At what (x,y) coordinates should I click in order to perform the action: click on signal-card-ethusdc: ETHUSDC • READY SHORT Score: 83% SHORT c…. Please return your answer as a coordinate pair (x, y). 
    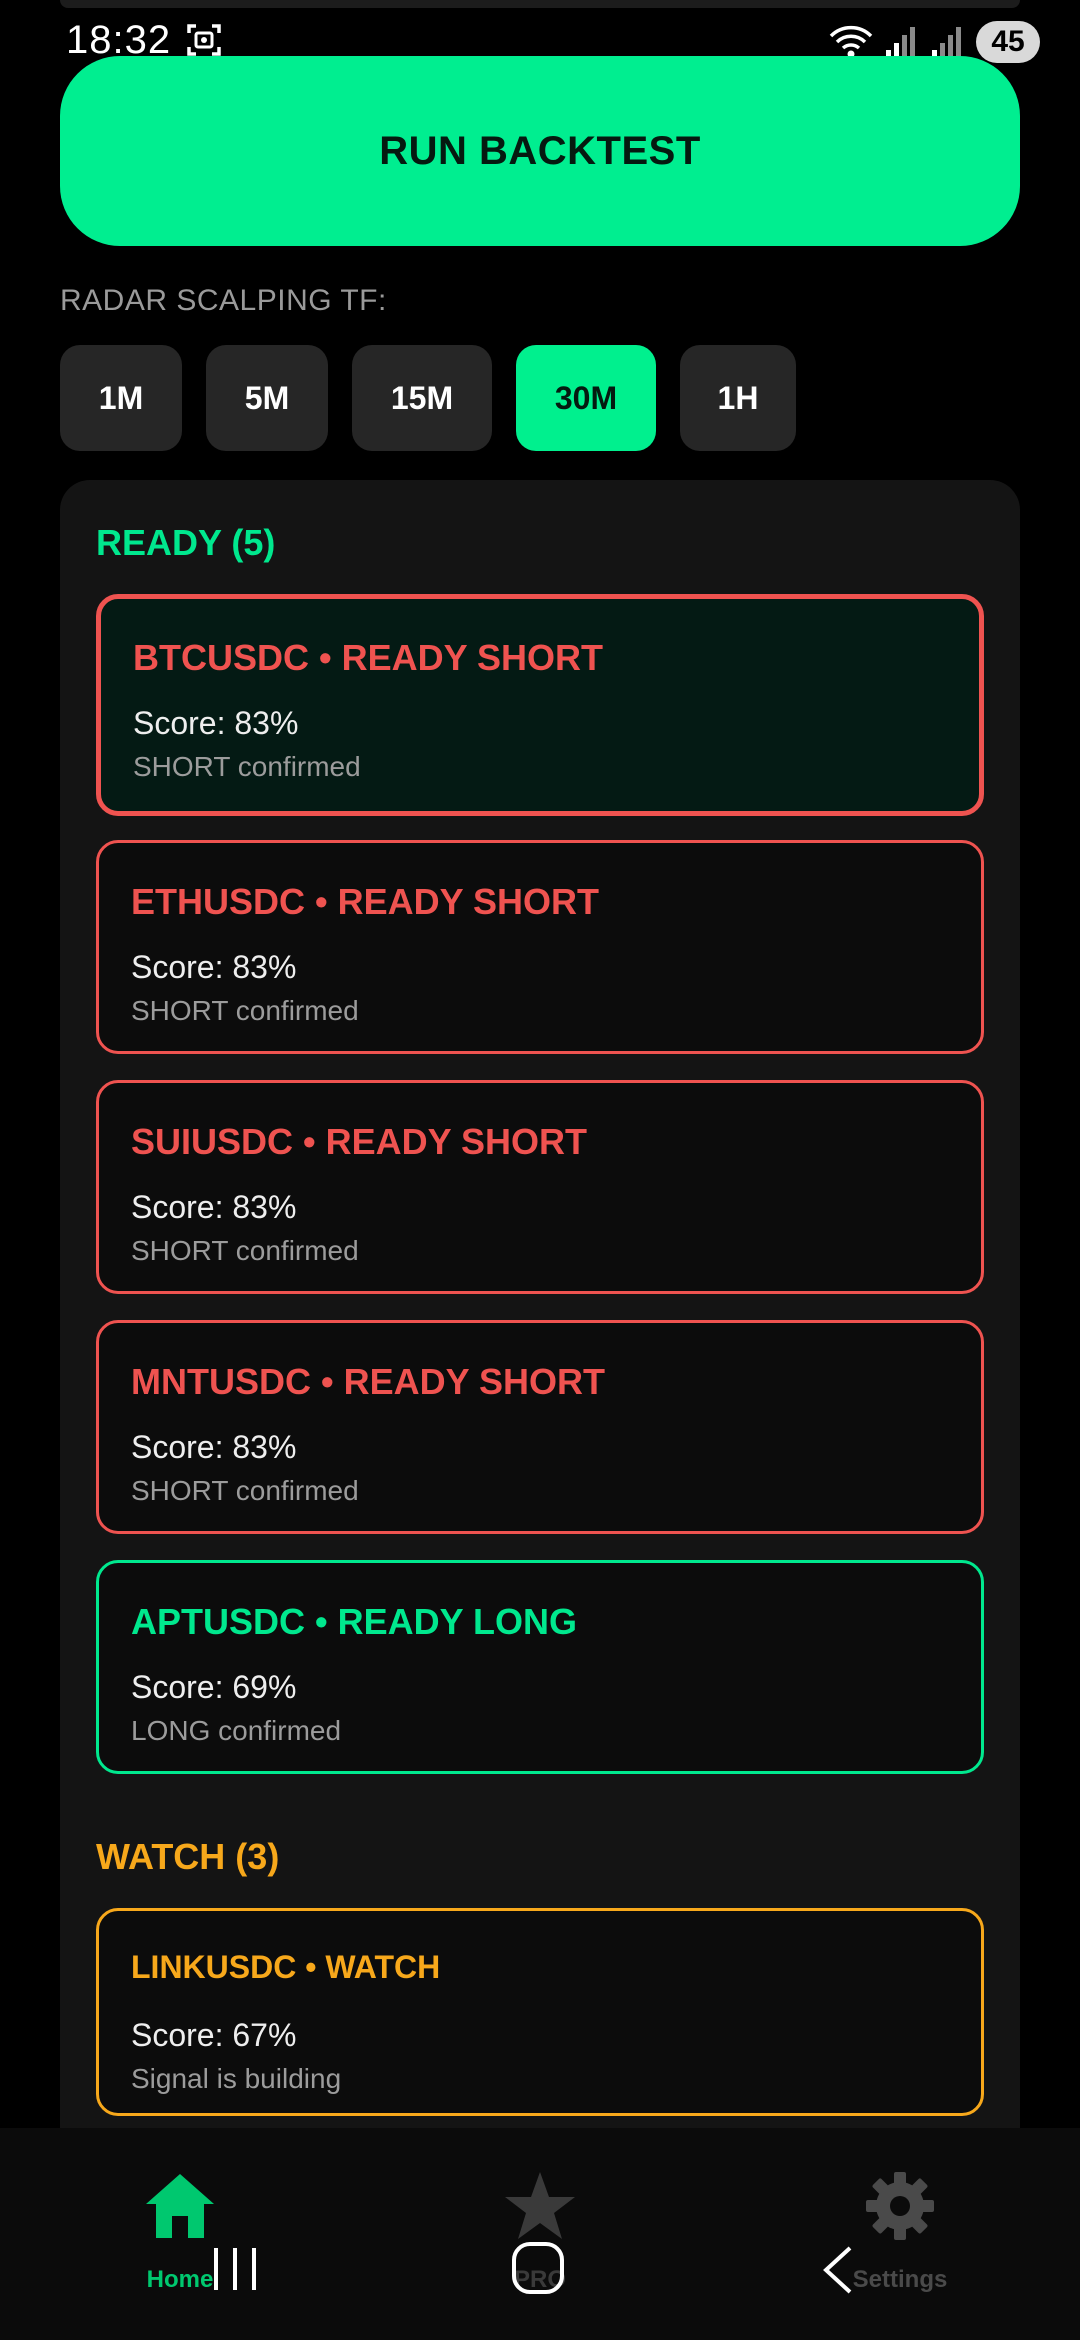
    Looking at the image, I should click on (540, 947).